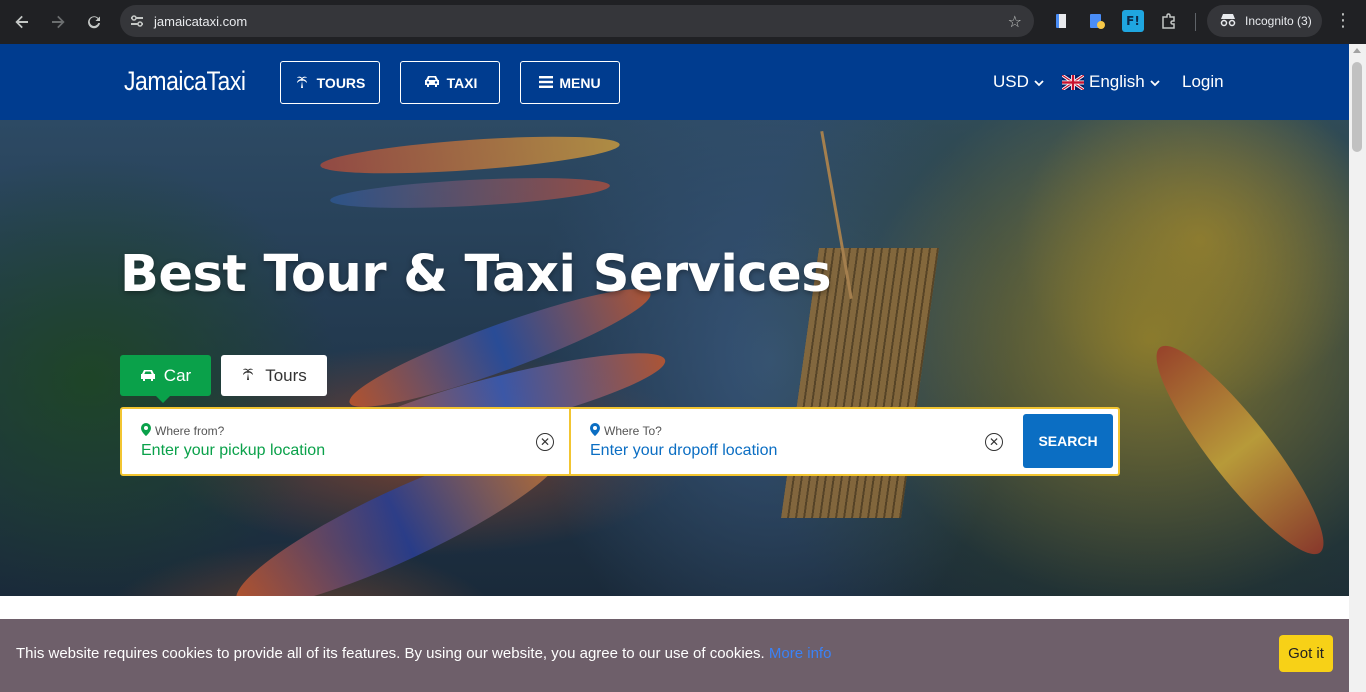 Image resolution: width=1366 pixels, height=692 pixels. I want to click on tab-car: Car, so click(165, 375).